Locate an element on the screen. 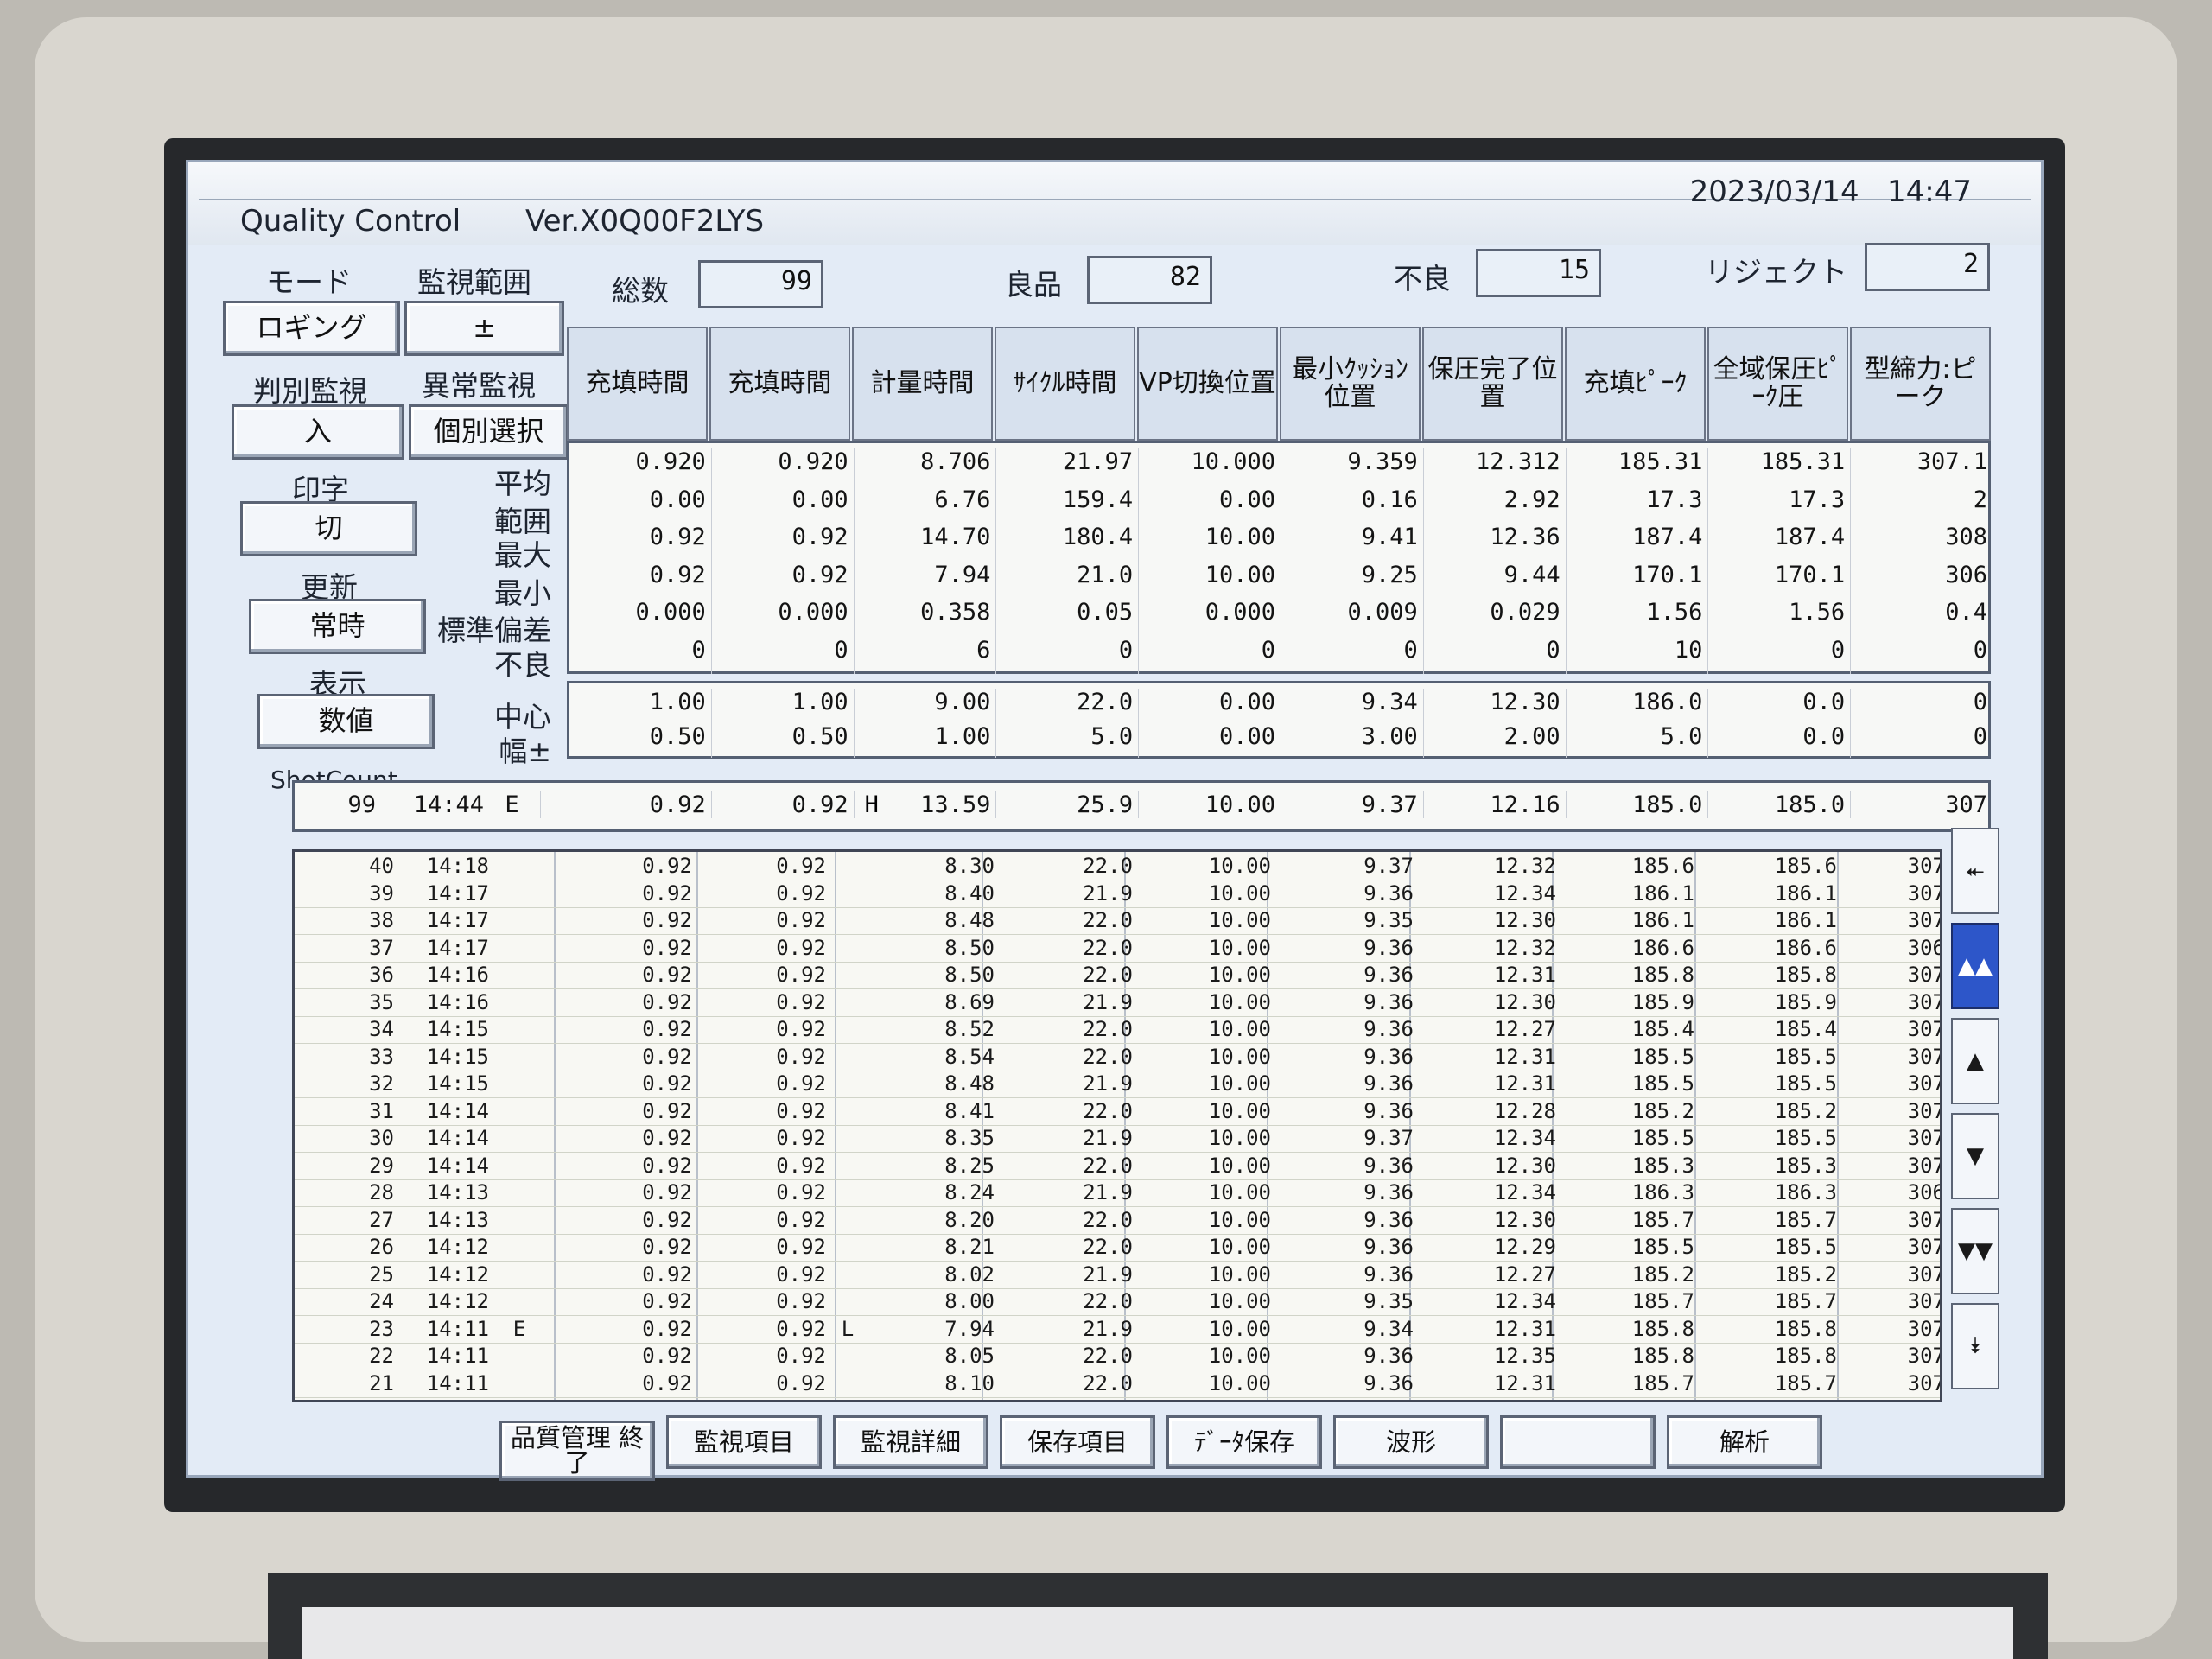 The width and height of the screenshot is (2212, 1659). stats-cell: 1.56 is located at coordinates (1638, 618).